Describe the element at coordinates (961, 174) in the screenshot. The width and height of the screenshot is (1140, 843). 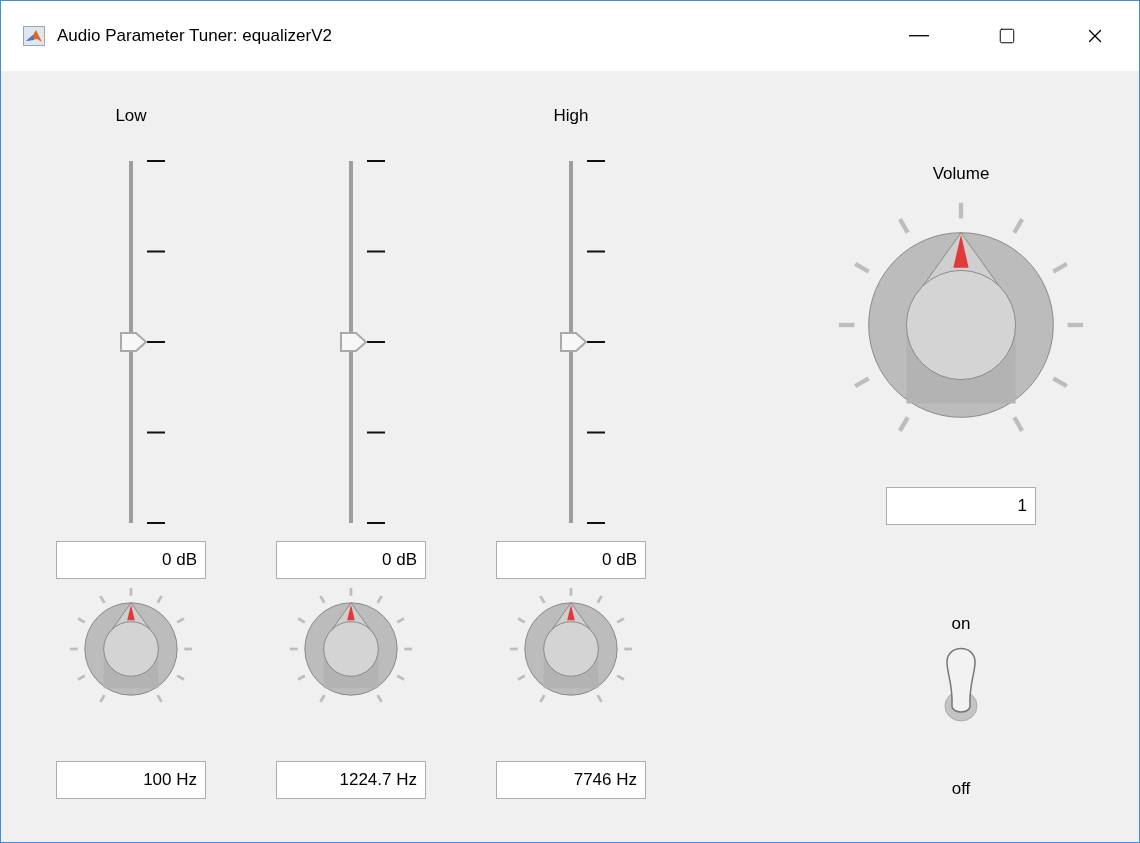
I see `volume-label: Volume` at that location.